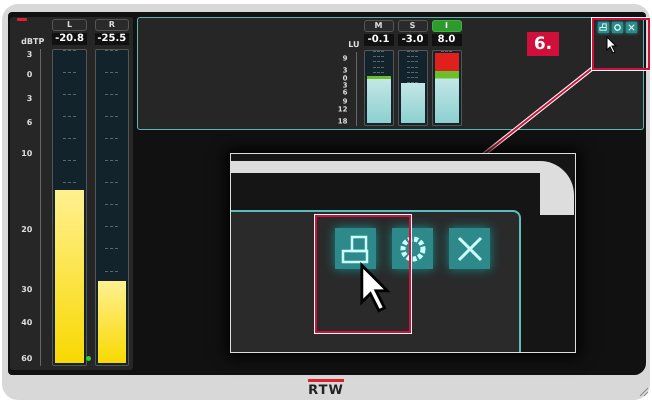 Image resolution: width=652 pixels, height=402 pixels. I want to click on meter-reading: -25.5, so click(111, 39).